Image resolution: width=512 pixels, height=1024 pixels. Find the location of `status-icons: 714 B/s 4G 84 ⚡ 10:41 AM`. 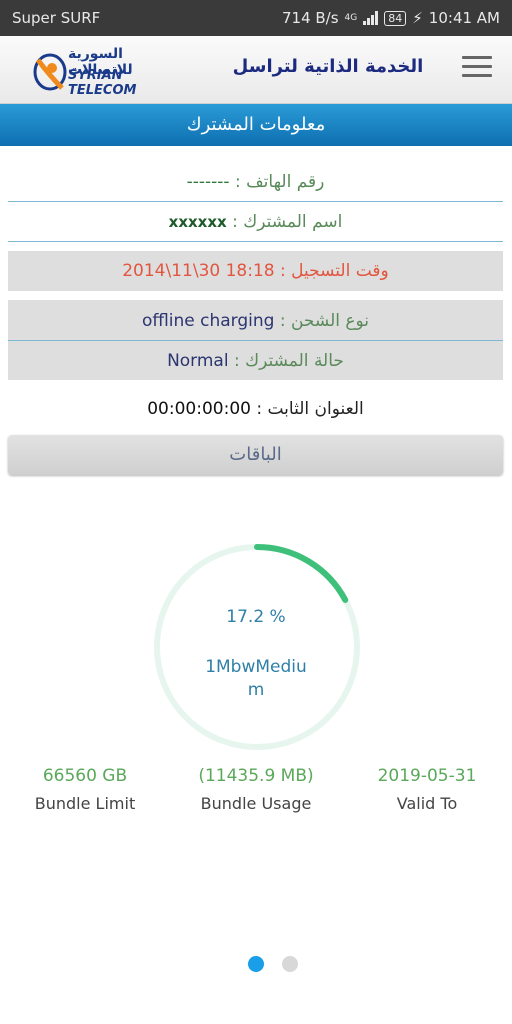

status-icons: 714 B/s 4G 84 ⚡ 10:41 AM is located at coordinates (391, 18).